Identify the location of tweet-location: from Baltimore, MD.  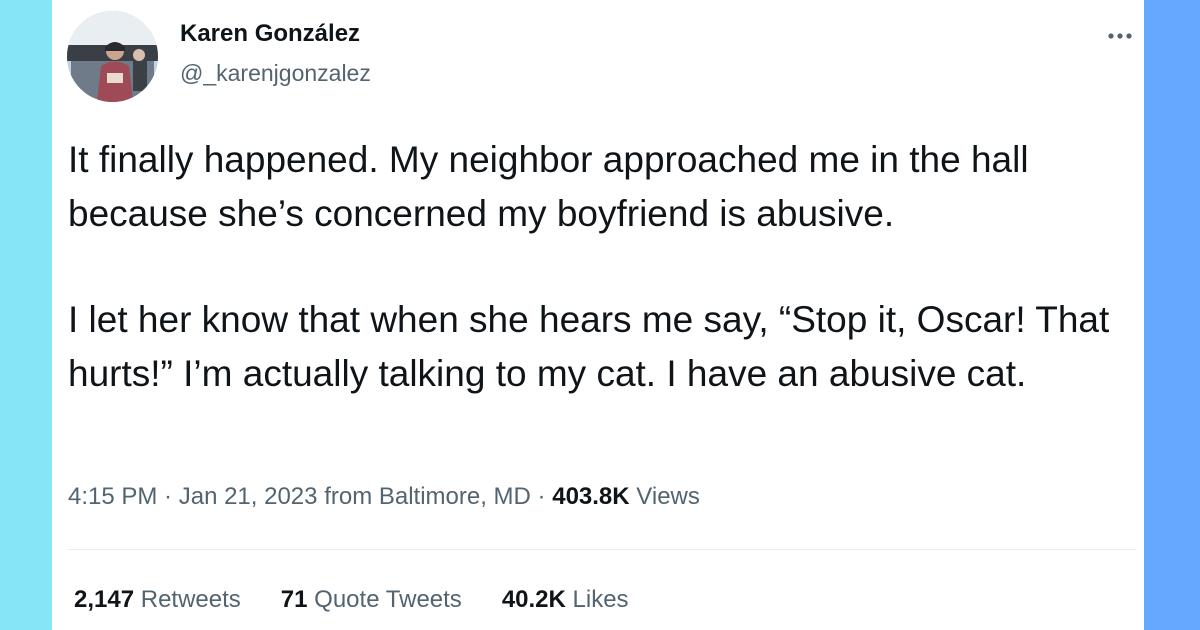
(427, 496).